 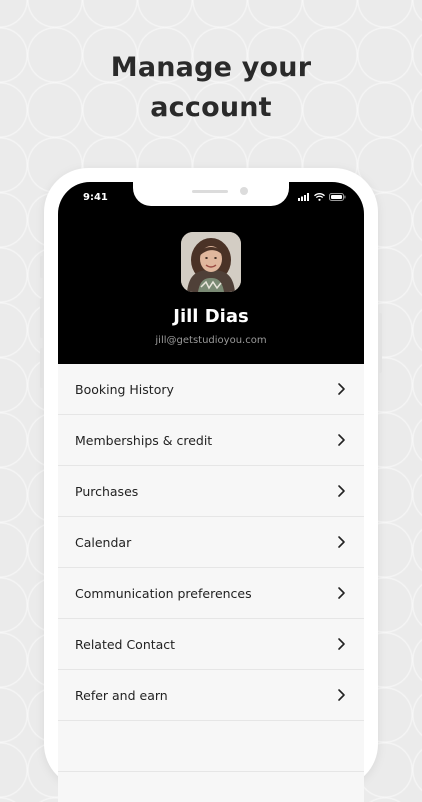 I want to click on phone-volume-down, so click(x=42, y=368).